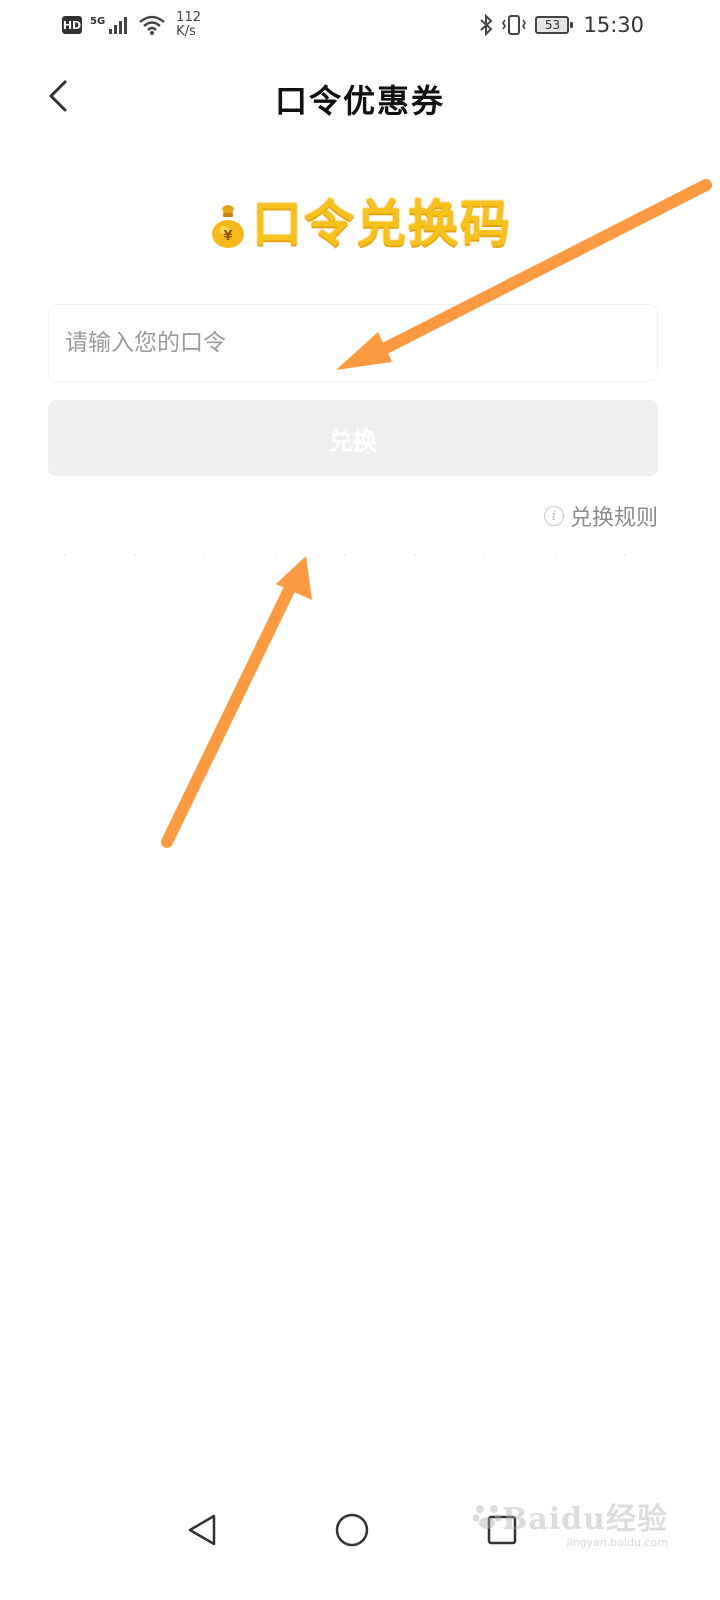 This screenshot has width=720, height=1600. I want to click on signal-bars-icon, so click(118, 25).